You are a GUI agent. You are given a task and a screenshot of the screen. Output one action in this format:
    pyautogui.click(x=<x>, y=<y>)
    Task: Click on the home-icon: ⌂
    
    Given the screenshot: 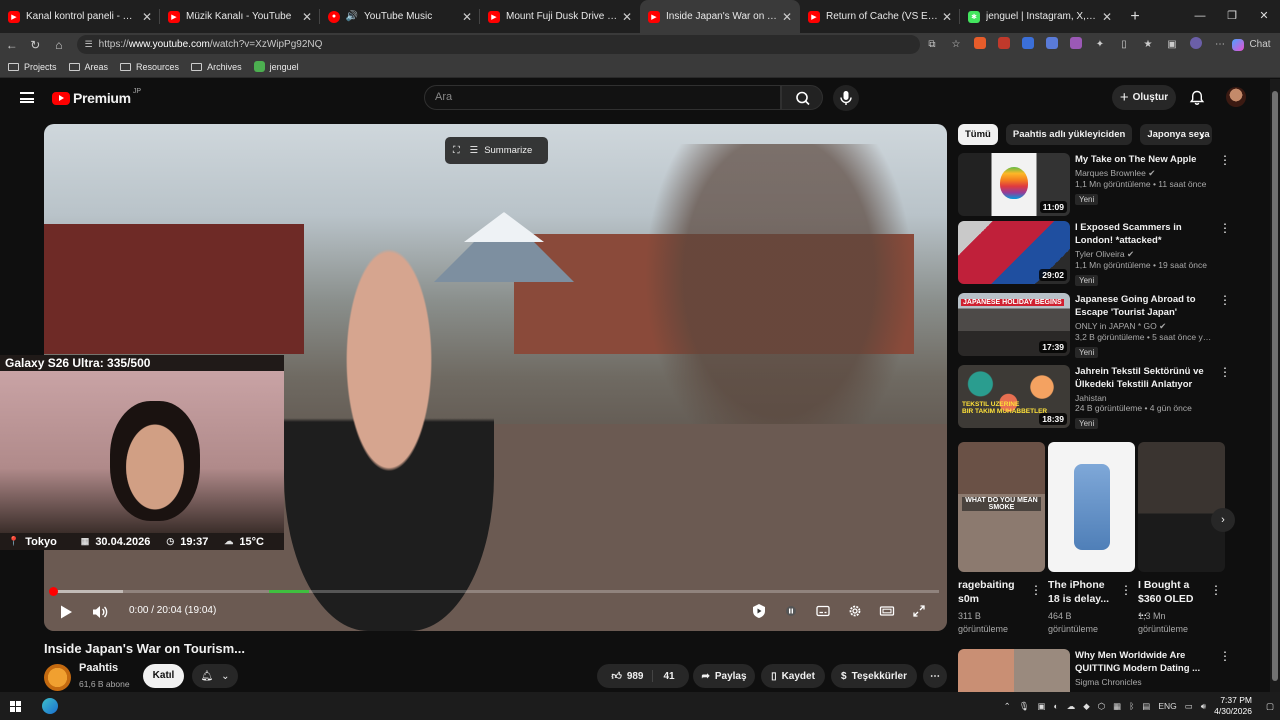 What is the action you would take?
    pyautogui.click(x=59, y=45)
    